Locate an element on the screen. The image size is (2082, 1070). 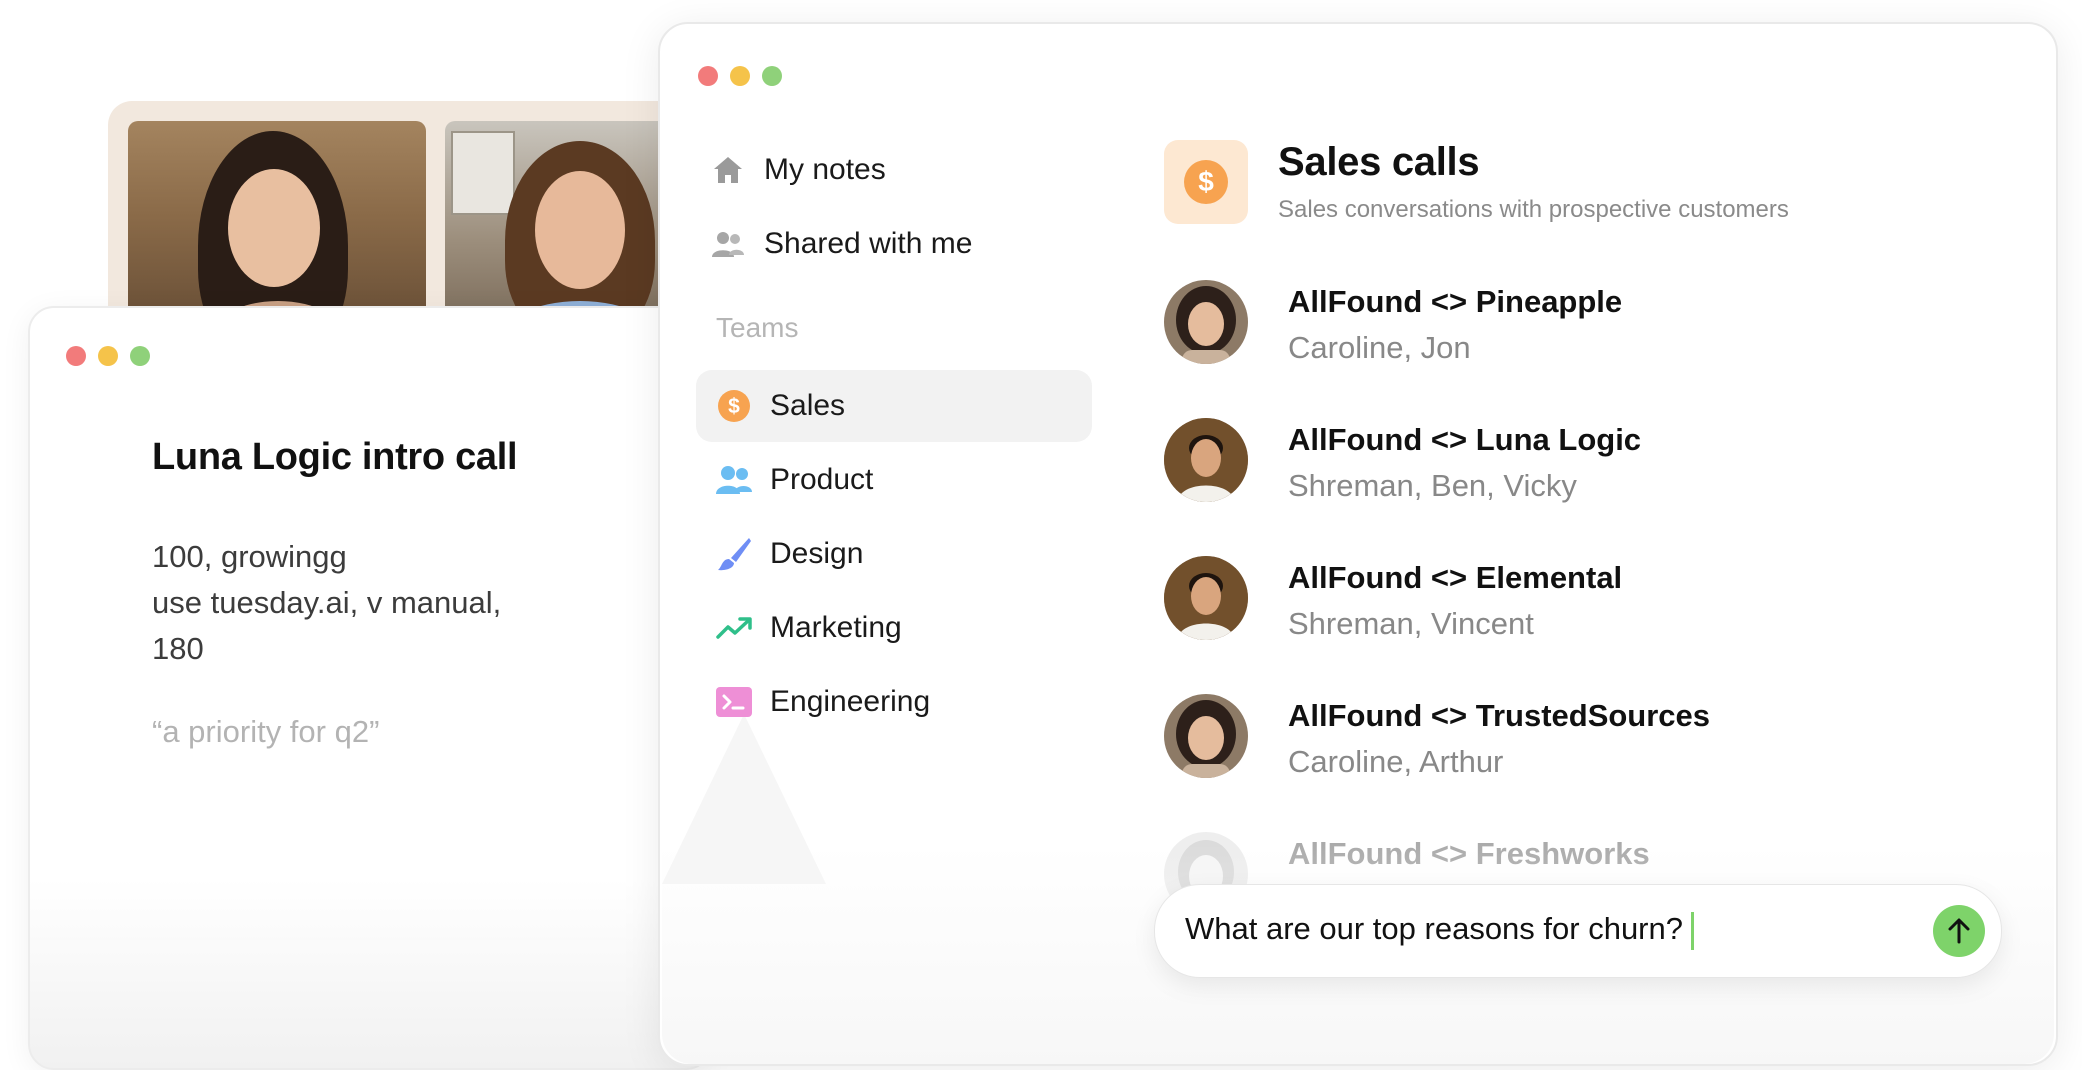
call-participants: Caroline, Arthur is located at coordinates (1396, 761).